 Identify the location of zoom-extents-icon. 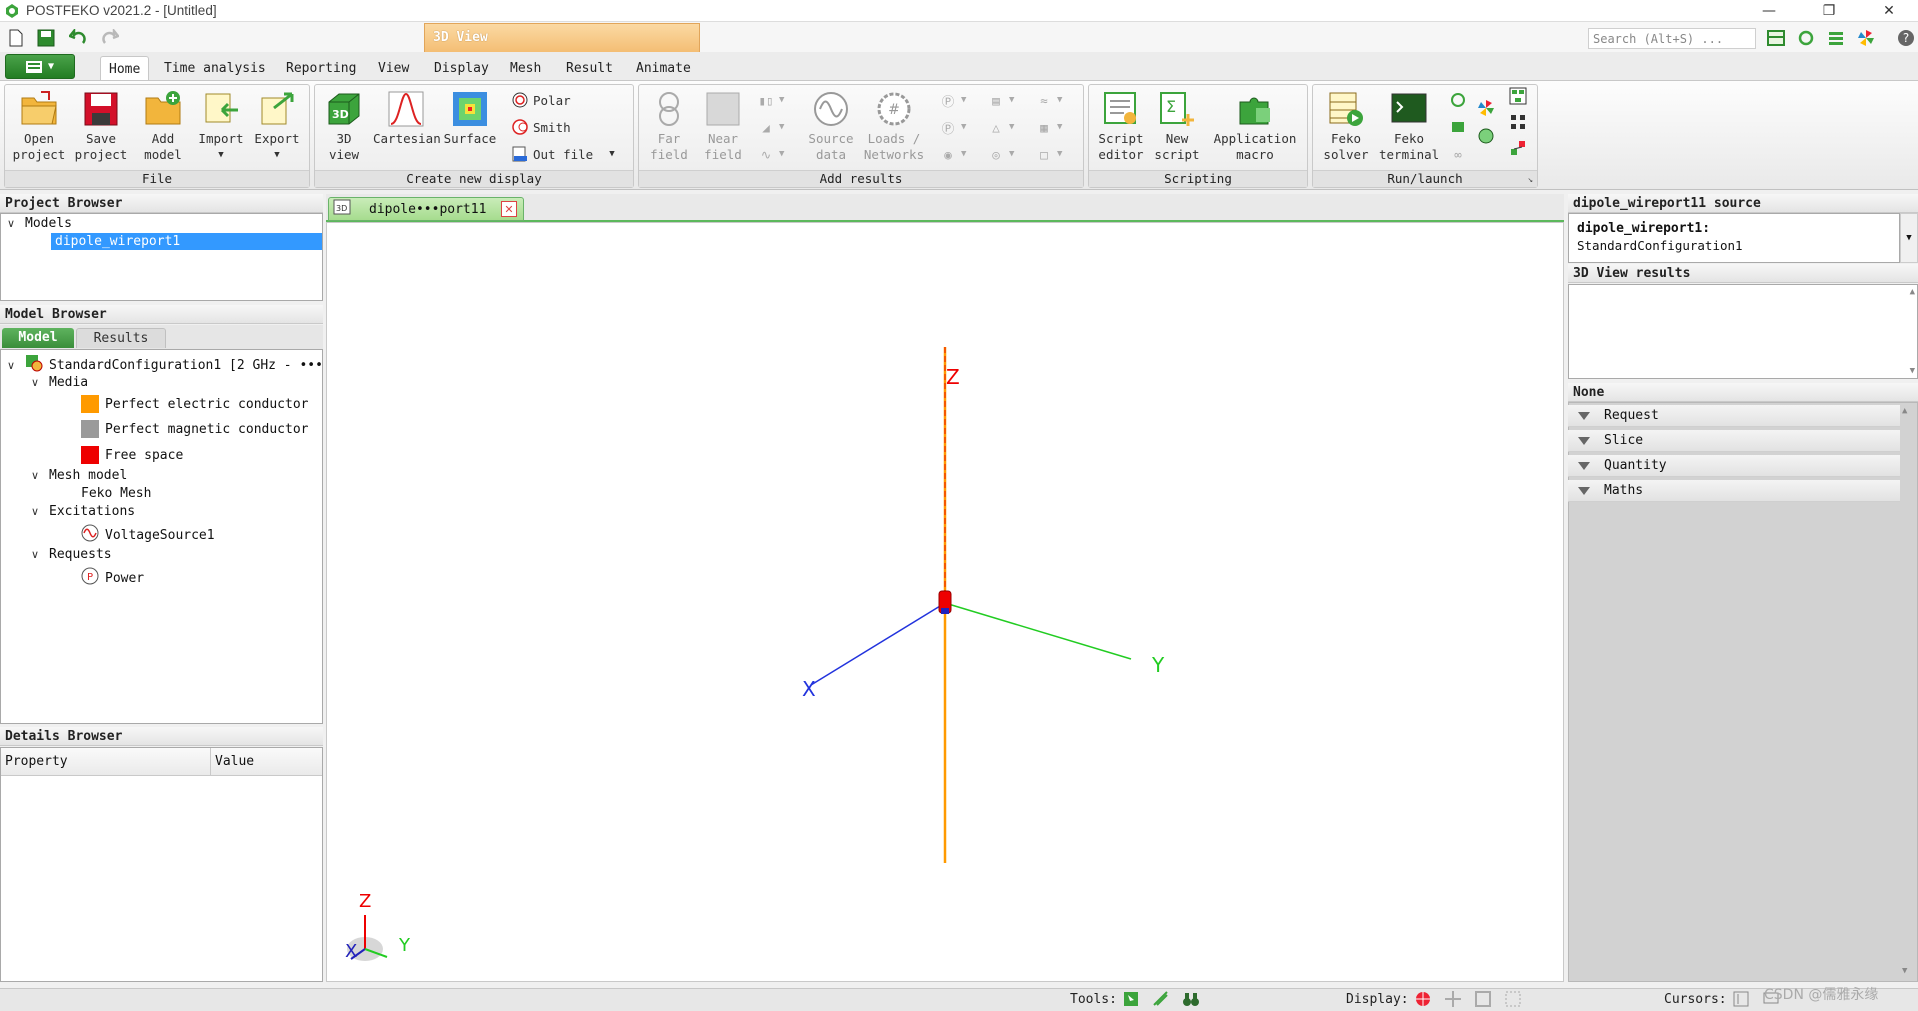
(1513, 999).